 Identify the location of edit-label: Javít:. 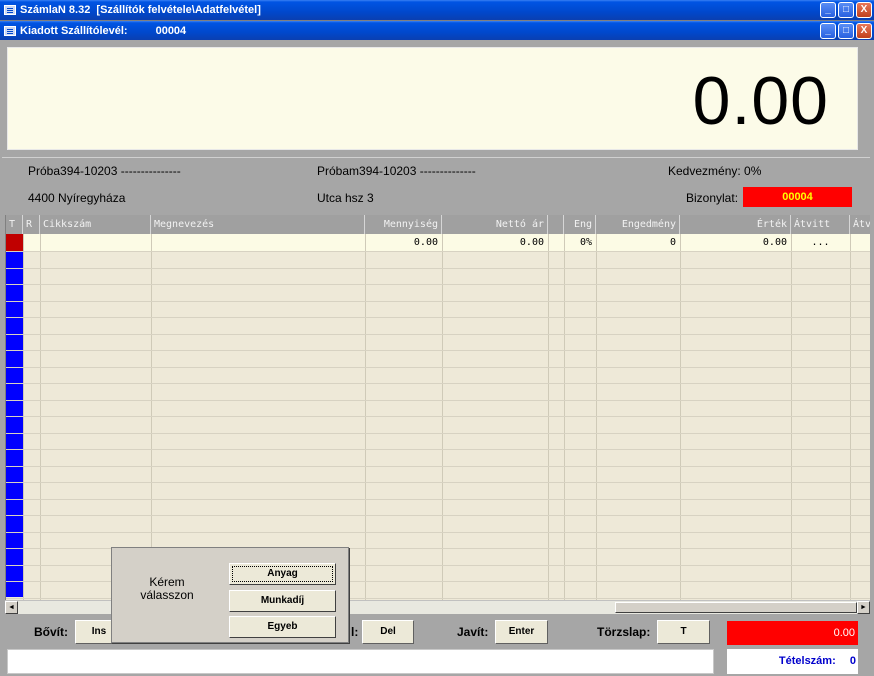
(473, 632).